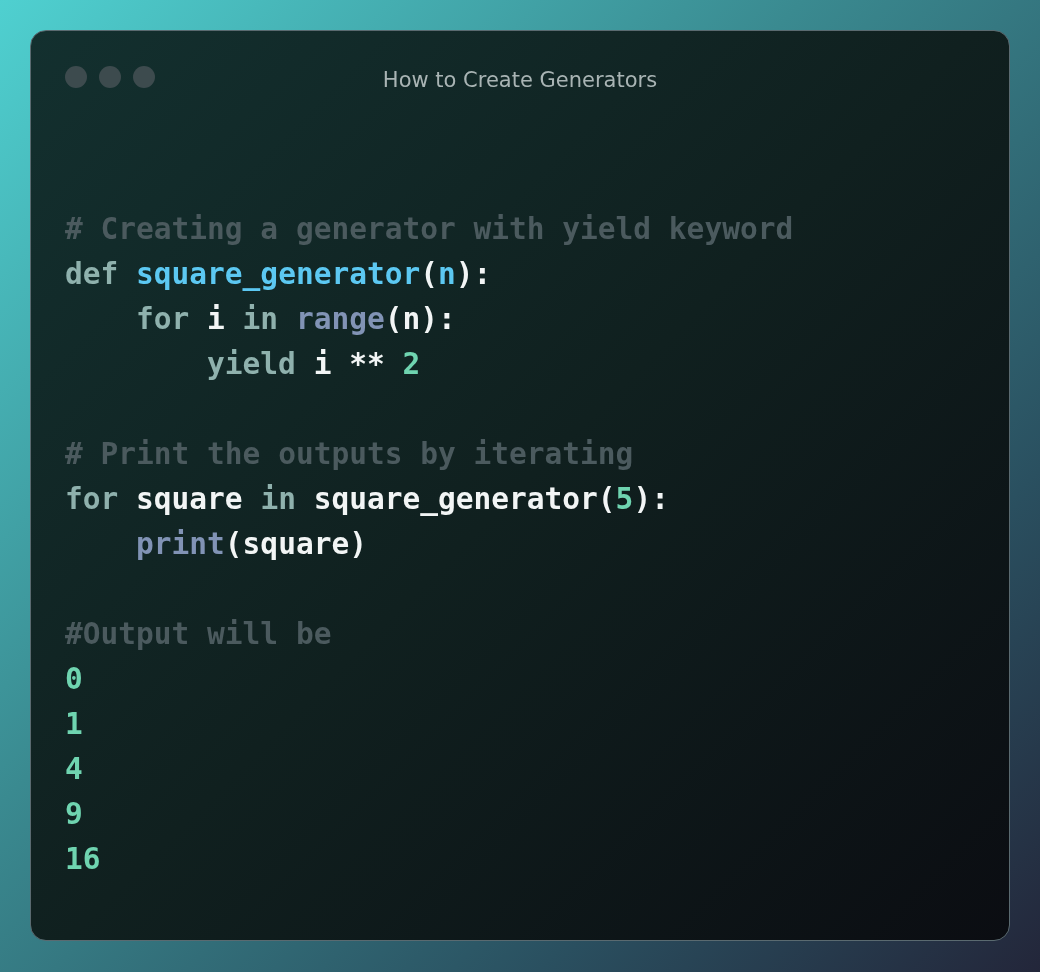 Image resolution: width=1040 pixels, height=972 pixels. Describe the element at coordinates (74, 814) in the screenshot. I see `code-line: 9` at that location.